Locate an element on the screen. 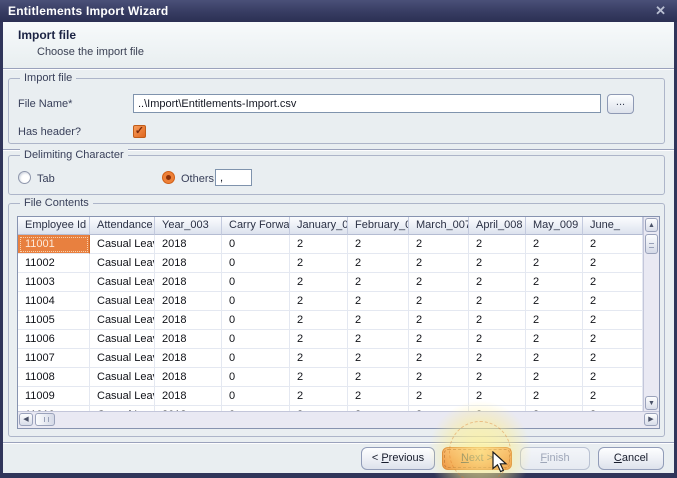 This screenshot has width=677, height=478. grid-cell: 11007 is located at coordinates (54, 358).